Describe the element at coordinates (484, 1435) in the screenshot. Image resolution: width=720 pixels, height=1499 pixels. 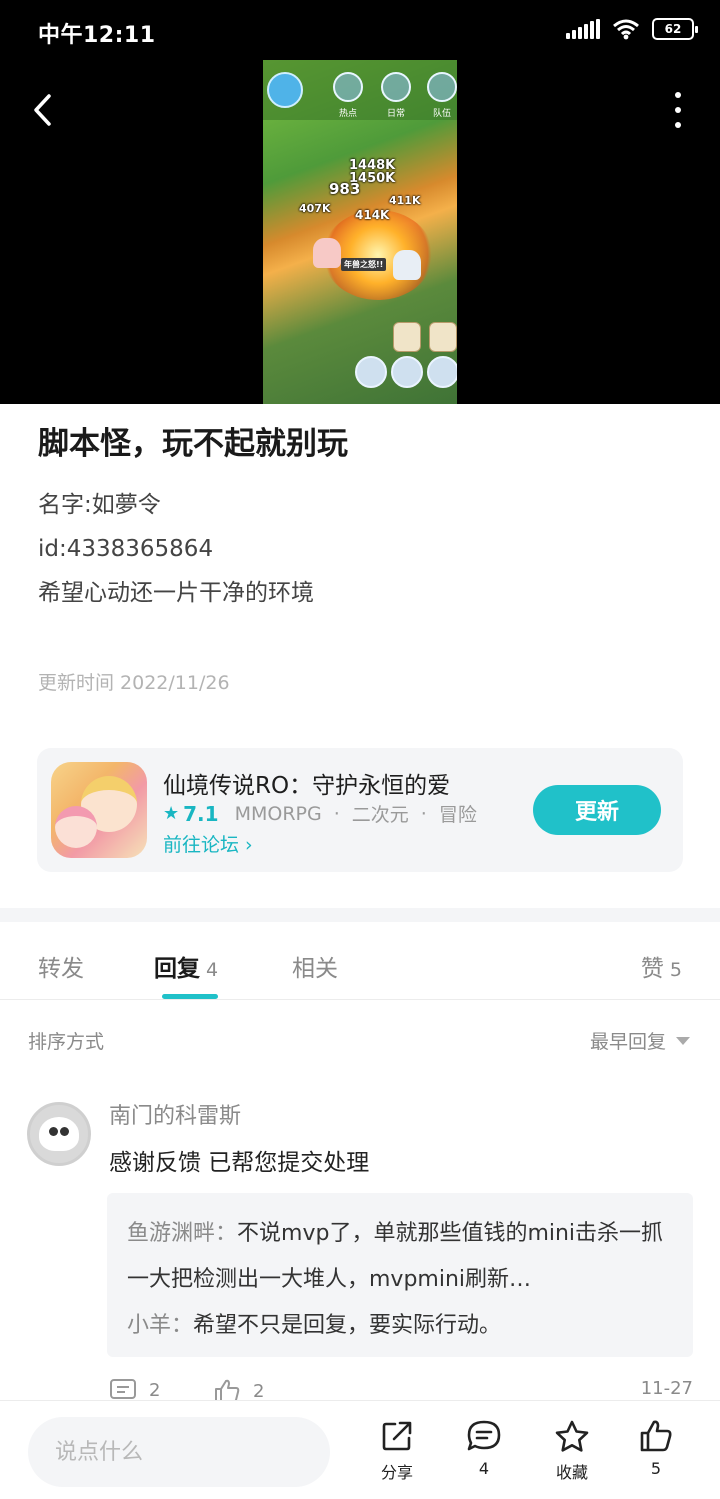
I see `chat-bubble-icon` at that location.